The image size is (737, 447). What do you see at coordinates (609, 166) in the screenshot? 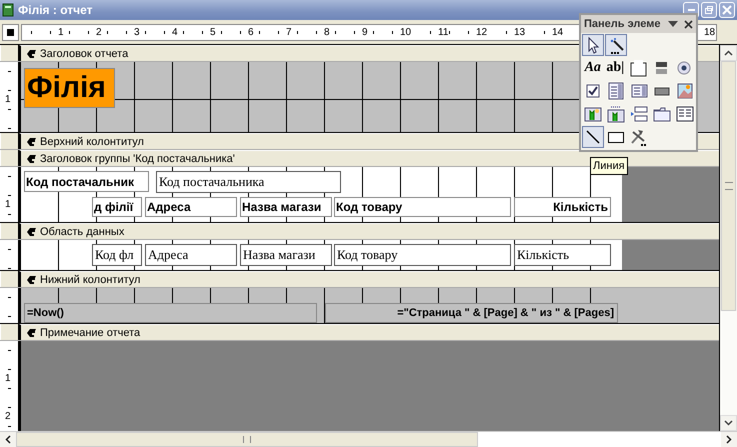
I see `tooltip: Линия` at bounding box center [609, 166].